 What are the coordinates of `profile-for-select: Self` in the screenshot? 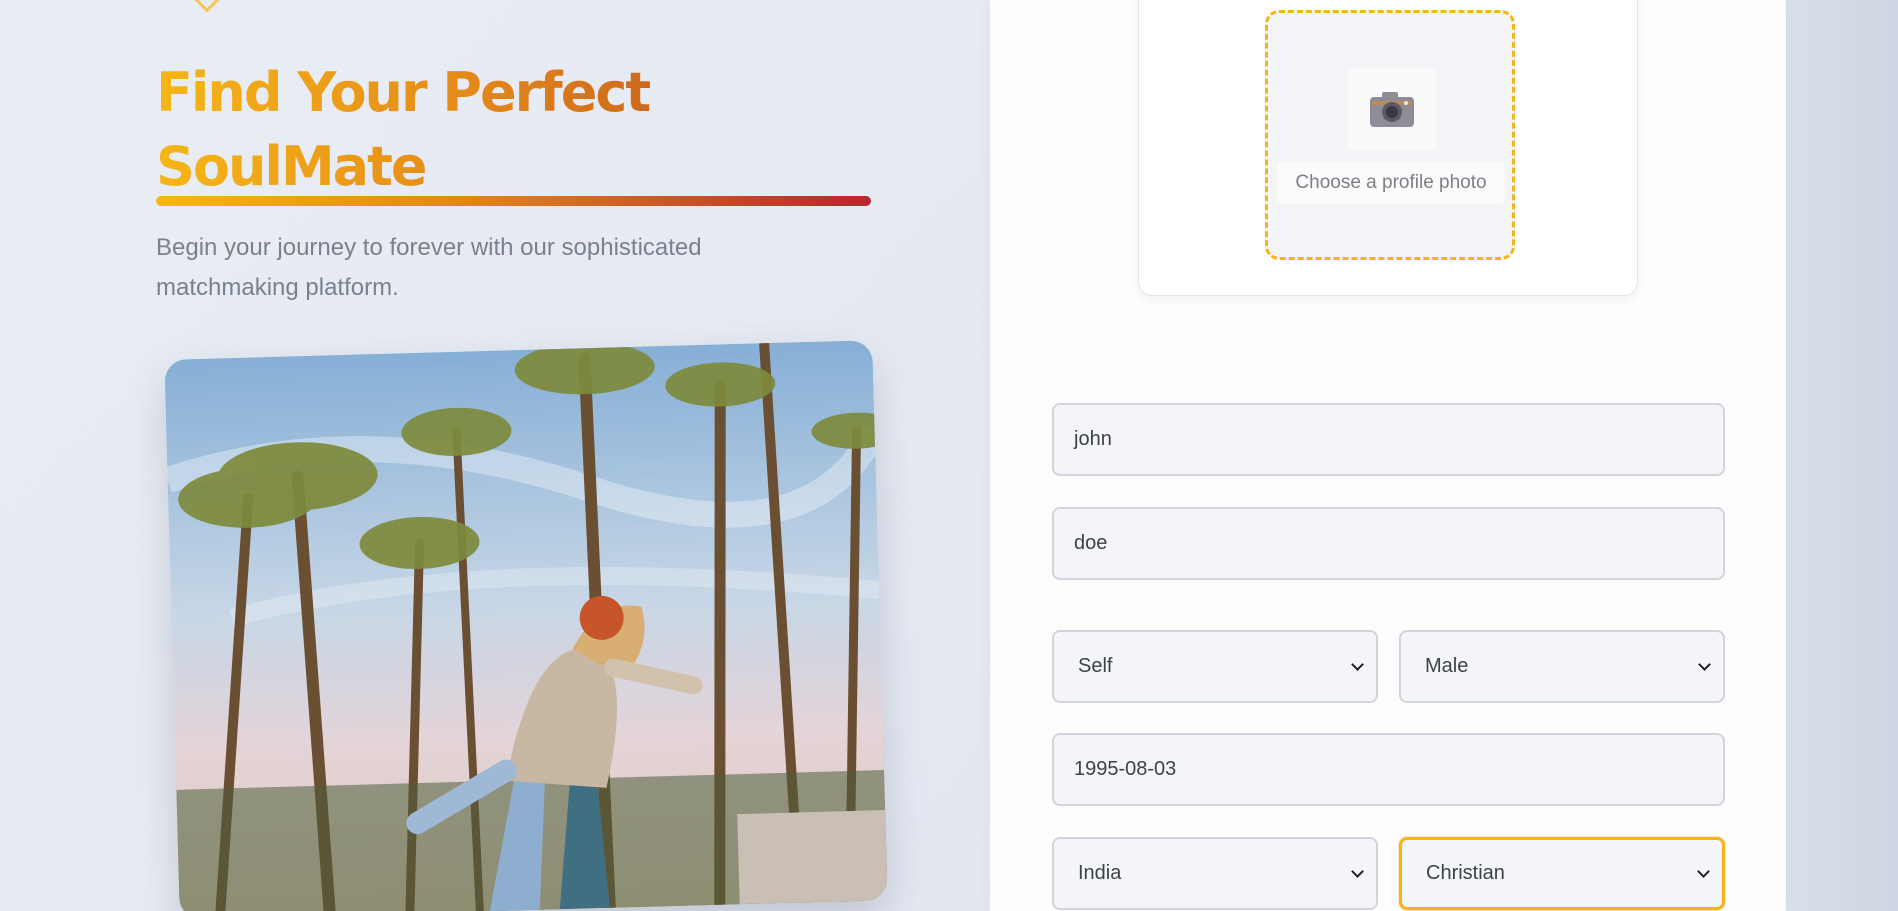 It's located at (1215, 666).